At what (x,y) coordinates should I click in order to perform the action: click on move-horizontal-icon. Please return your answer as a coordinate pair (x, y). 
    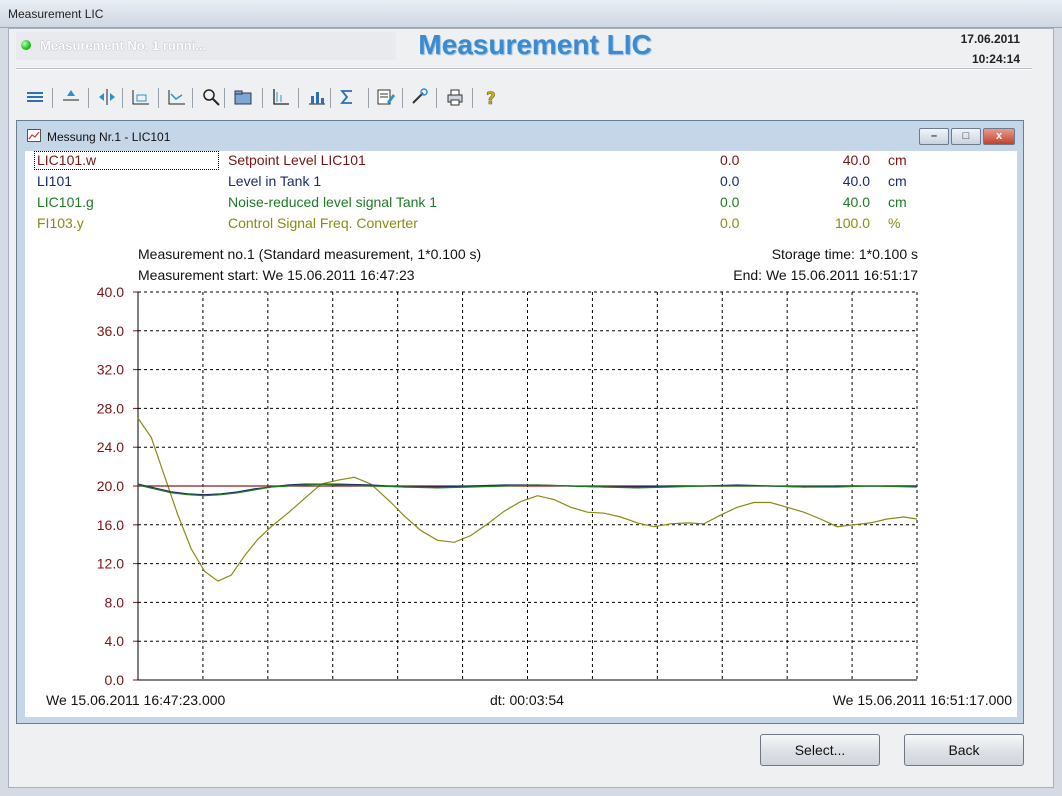
    Looking at the image, I should click on (107, 97).